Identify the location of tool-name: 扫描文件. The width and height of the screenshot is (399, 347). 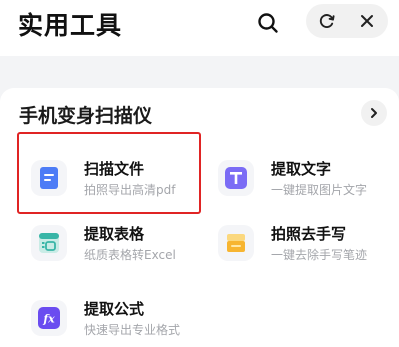
(114, 169).